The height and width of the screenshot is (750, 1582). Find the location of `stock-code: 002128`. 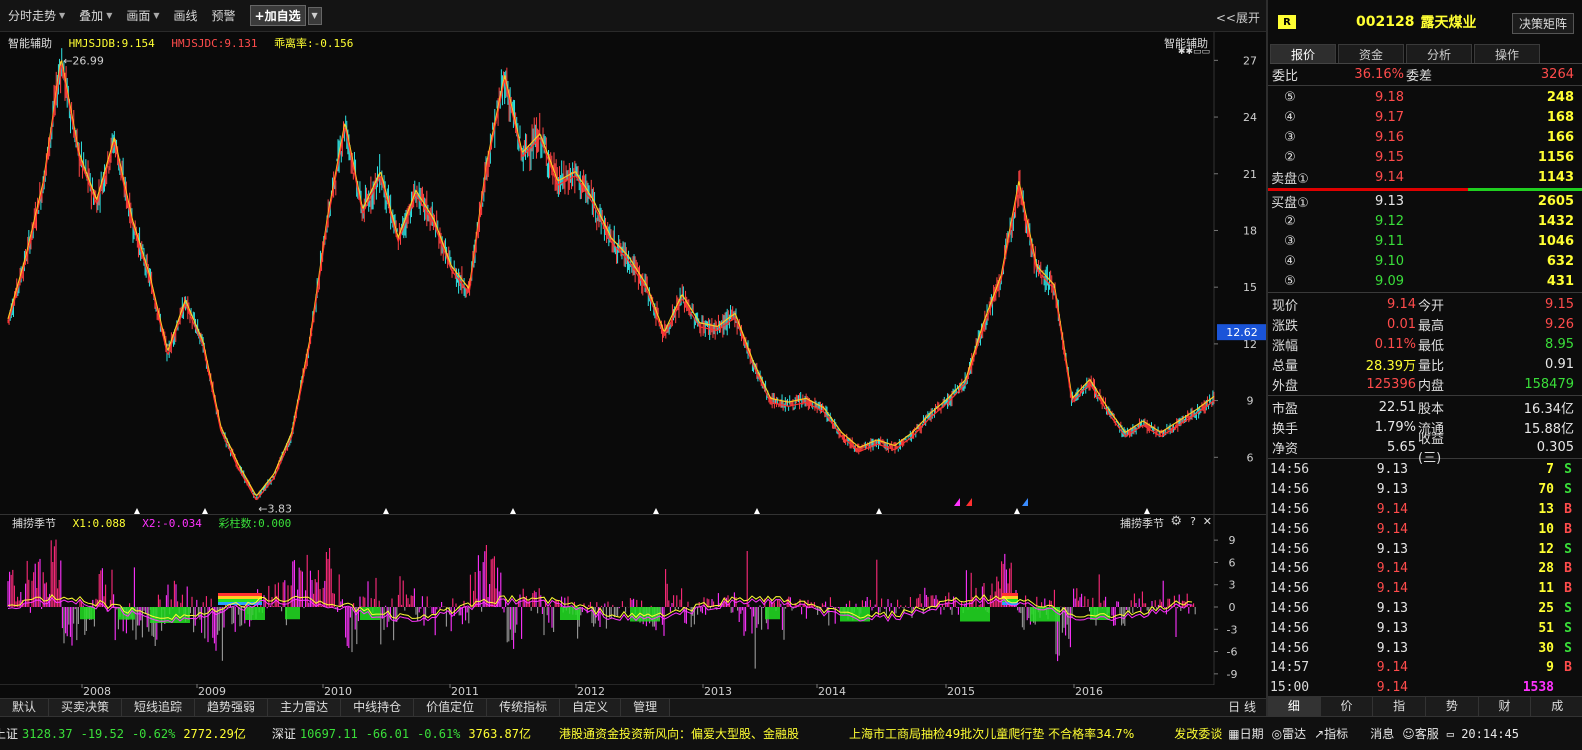

stock-code: 002128 is located at coordinates (1385, 22).